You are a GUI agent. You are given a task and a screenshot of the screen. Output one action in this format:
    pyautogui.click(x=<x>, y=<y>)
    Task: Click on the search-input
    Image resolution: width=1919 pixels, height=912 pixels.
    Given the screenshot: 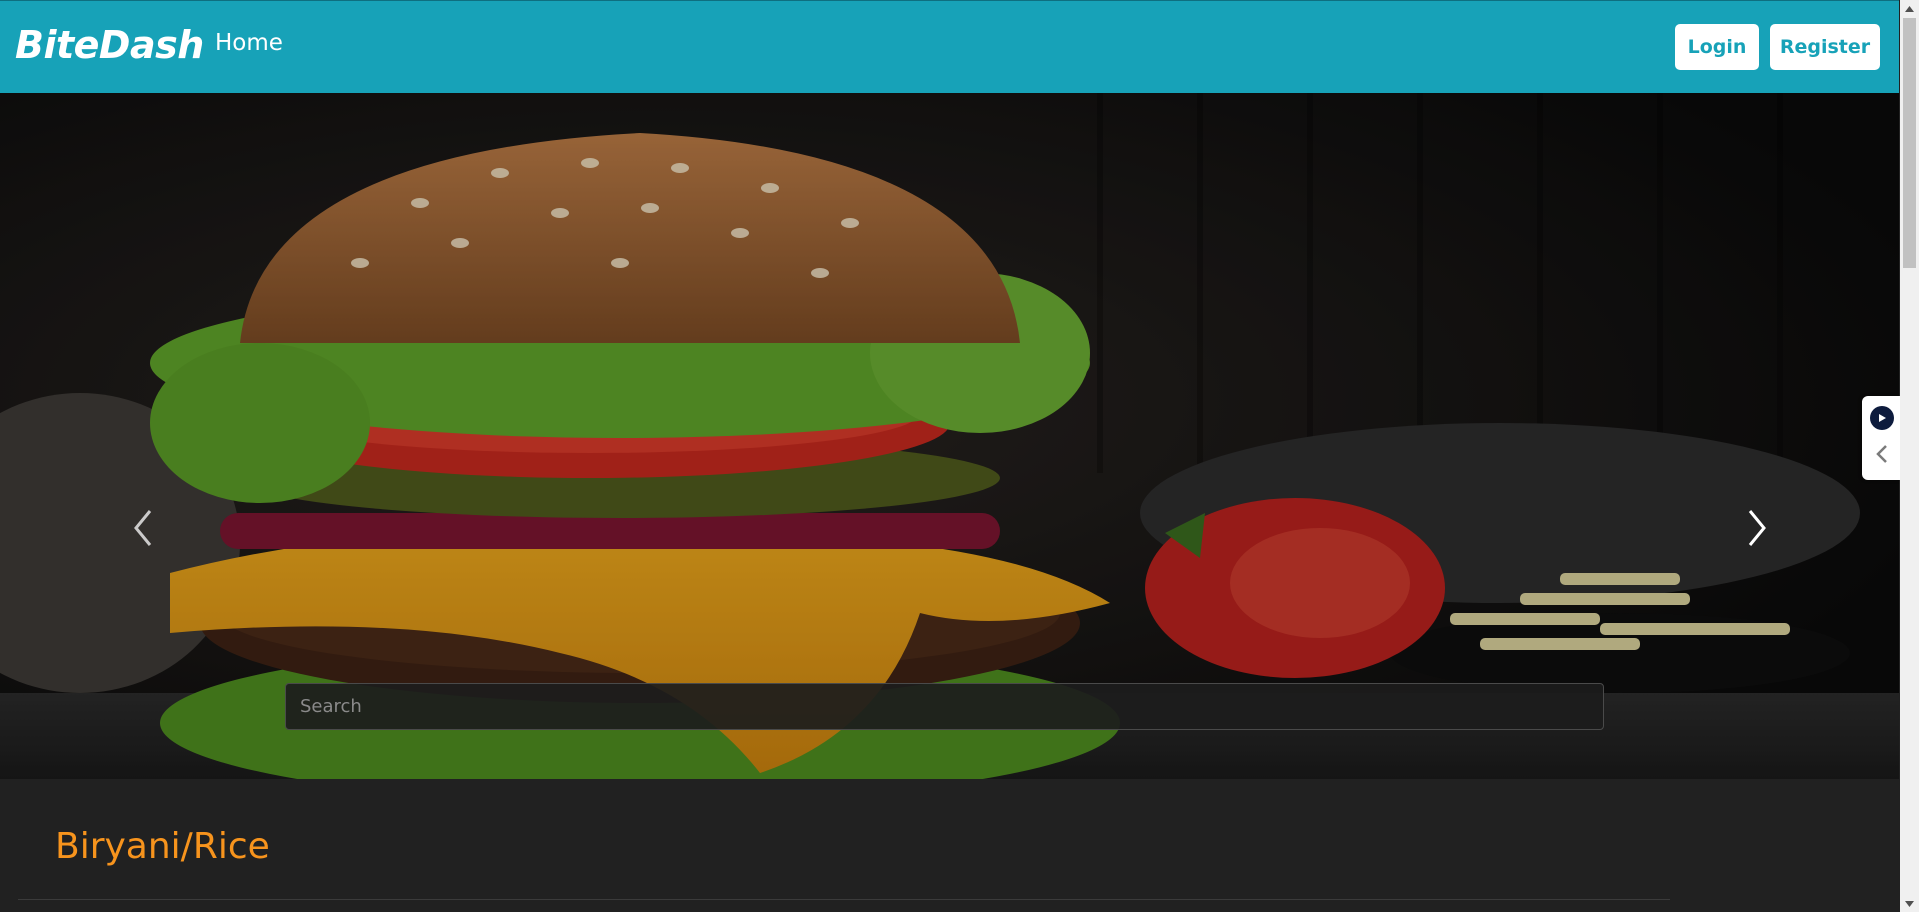 What is the action you would take?
    pyautogui.click(x=944, y=706)
    